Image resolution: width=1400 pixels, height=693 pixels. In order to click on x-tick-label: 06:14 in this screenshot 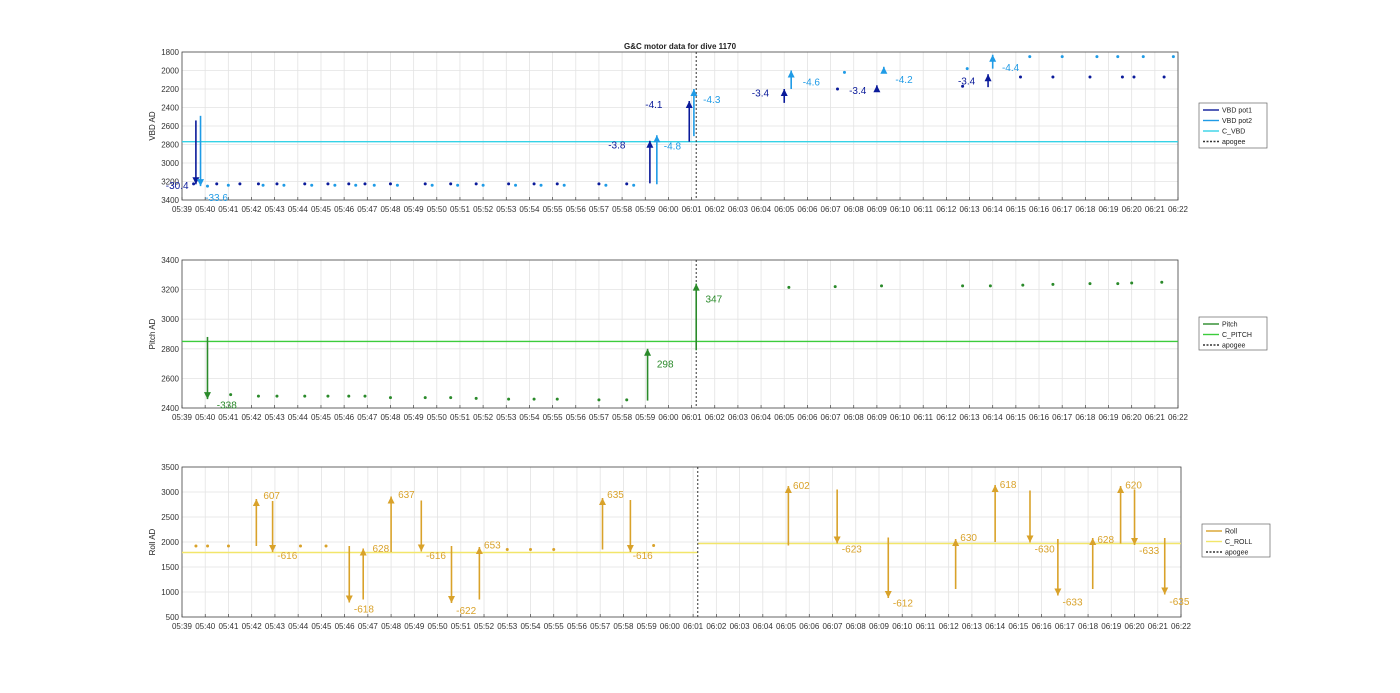, I will do `click(993, 417)`.